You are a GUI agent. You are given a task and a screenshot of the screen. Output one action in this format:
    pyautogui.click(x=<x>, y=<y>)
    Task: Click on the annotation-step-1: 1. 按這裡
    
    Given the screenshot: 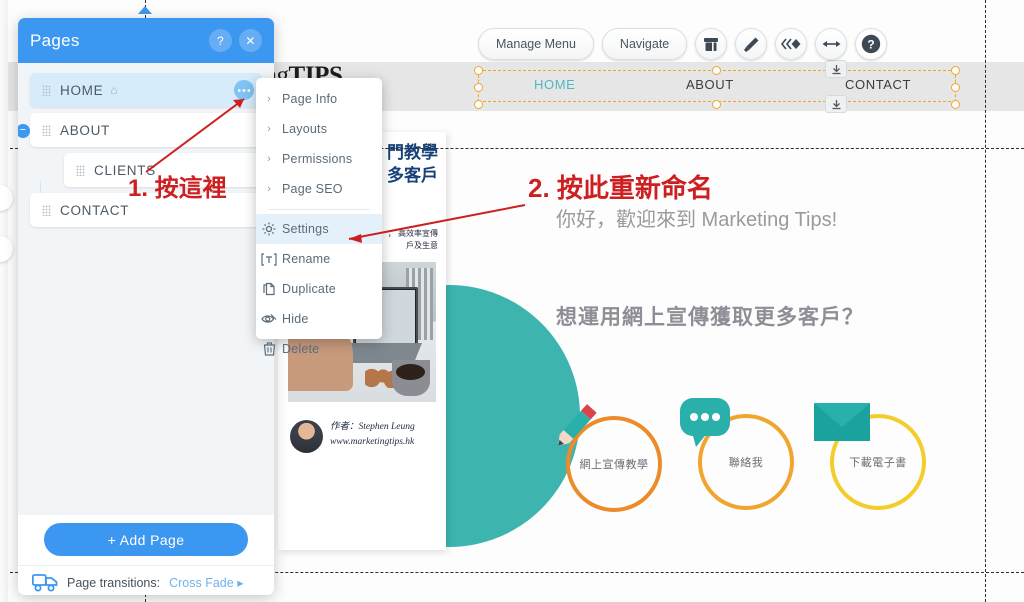 What is the action you would take?
    pyautogui.click(x=177, y=188)
    